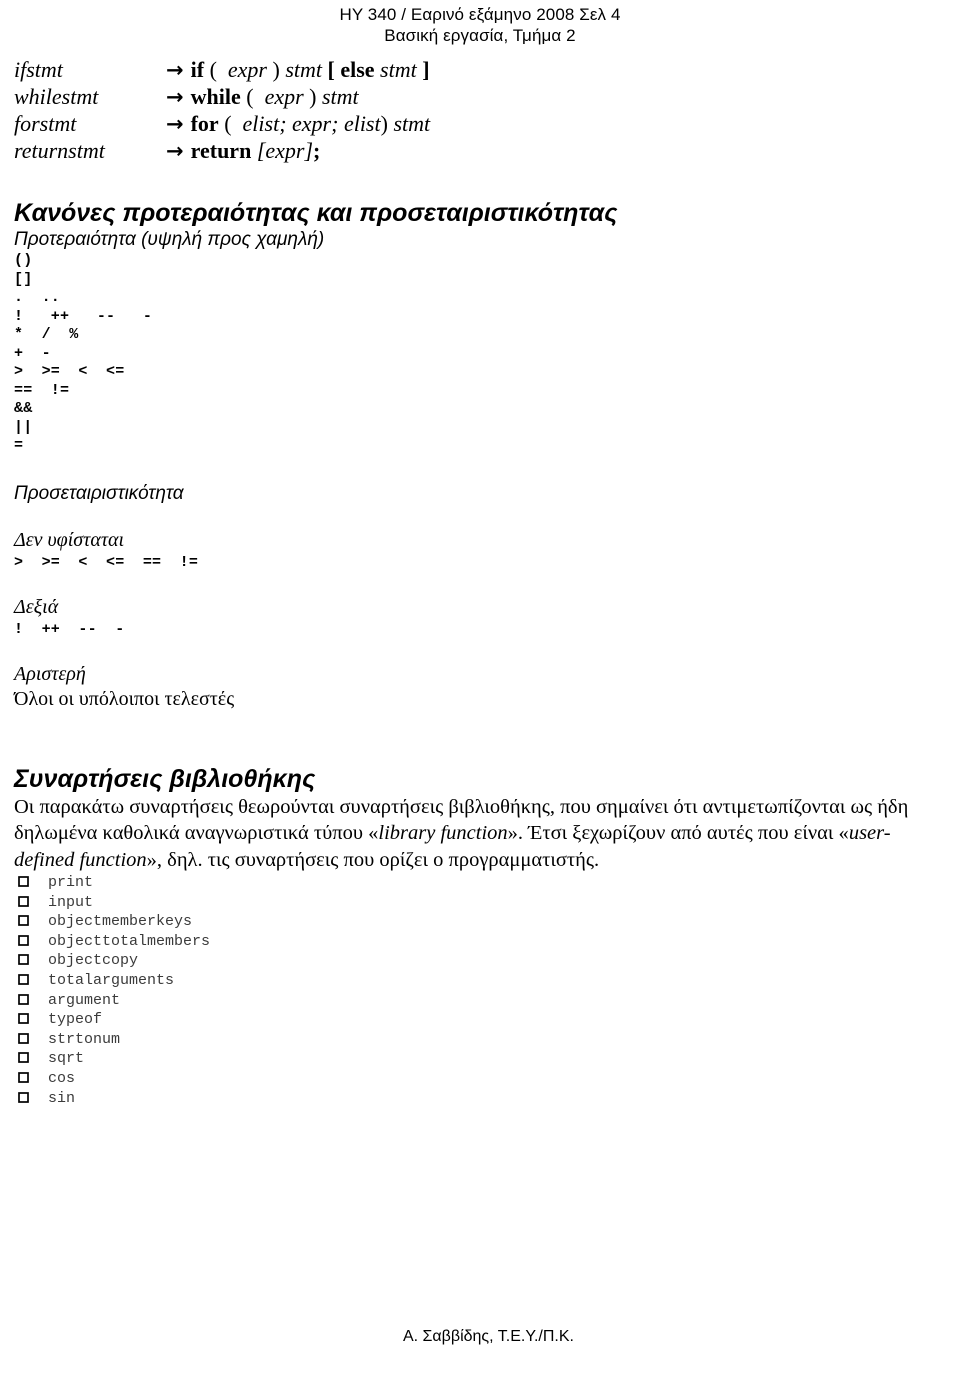  I want to click on library-function-item: strtonum, so click(480, 1040).